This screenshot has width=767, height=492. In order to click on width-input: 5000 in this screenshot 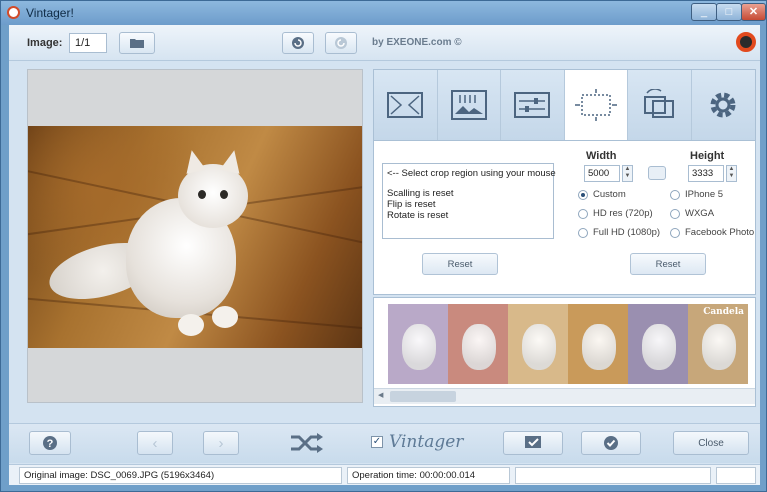, I will do `click(602, 173)`.